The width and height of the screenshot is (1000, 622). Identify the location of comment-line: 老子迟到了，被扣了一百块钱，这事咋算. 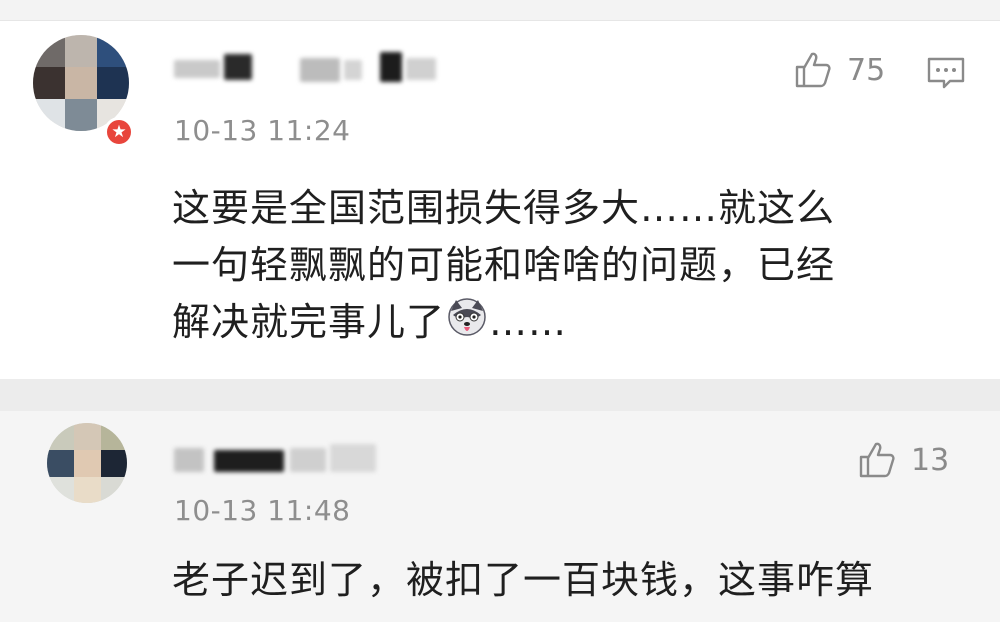
(523, 580).